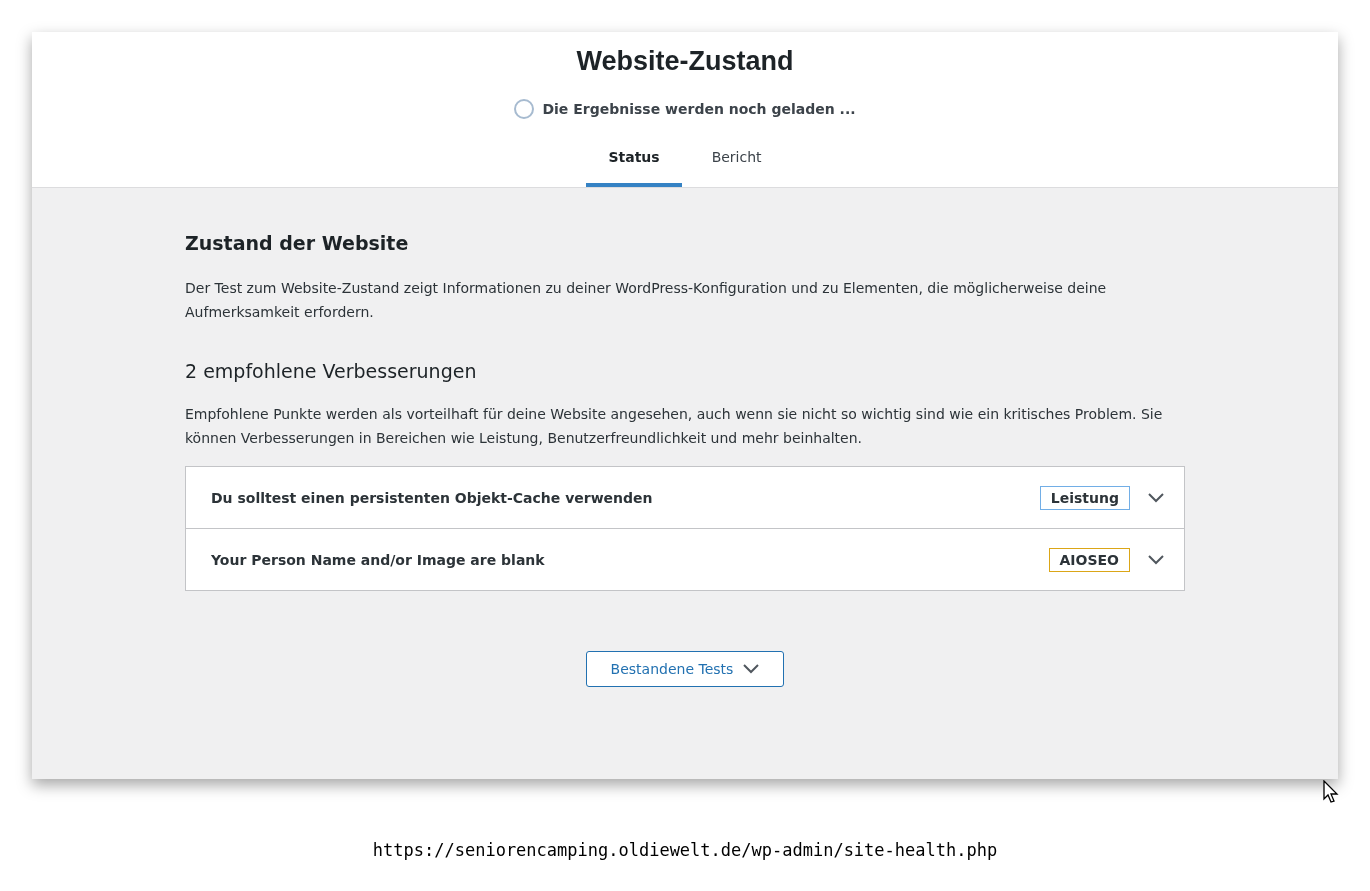 This screenshot has height=891, width=1370. I want to click on issue-row: Du solltest einen persistenten Objekt-Cache verwenden Leistung, so click(685, 497).